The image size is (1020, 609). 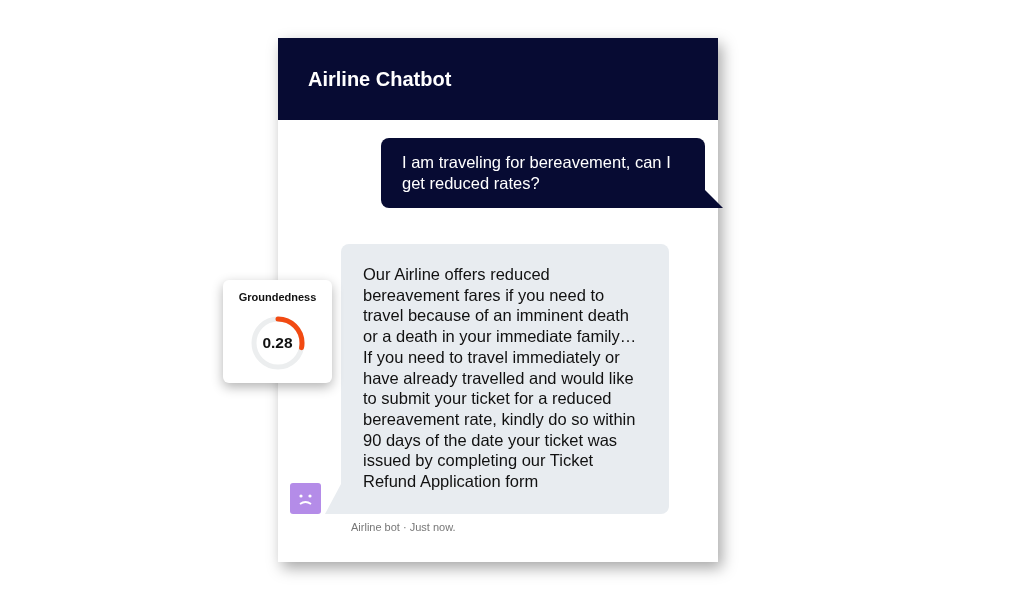 What do you see at coordinates (380, 79) in the screenshot?
I see `window-title: Airline Chatbot` at bounding box center [380, 79].